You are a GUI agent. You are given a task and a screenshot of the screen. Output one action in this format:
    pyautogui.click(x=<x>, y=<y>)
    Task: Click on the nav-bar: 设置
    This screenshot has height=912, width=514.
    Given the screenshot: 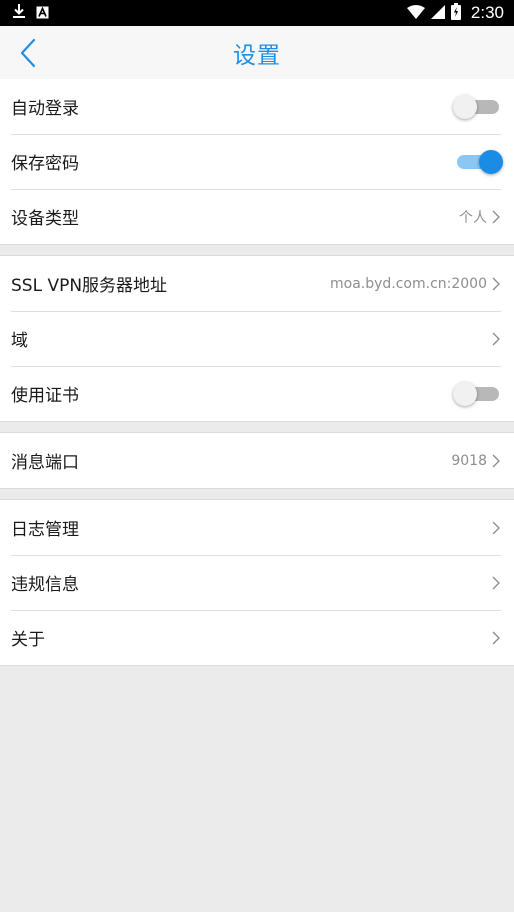 What is the action you would take?
    pyautogui.click(x=257, y=52)
    